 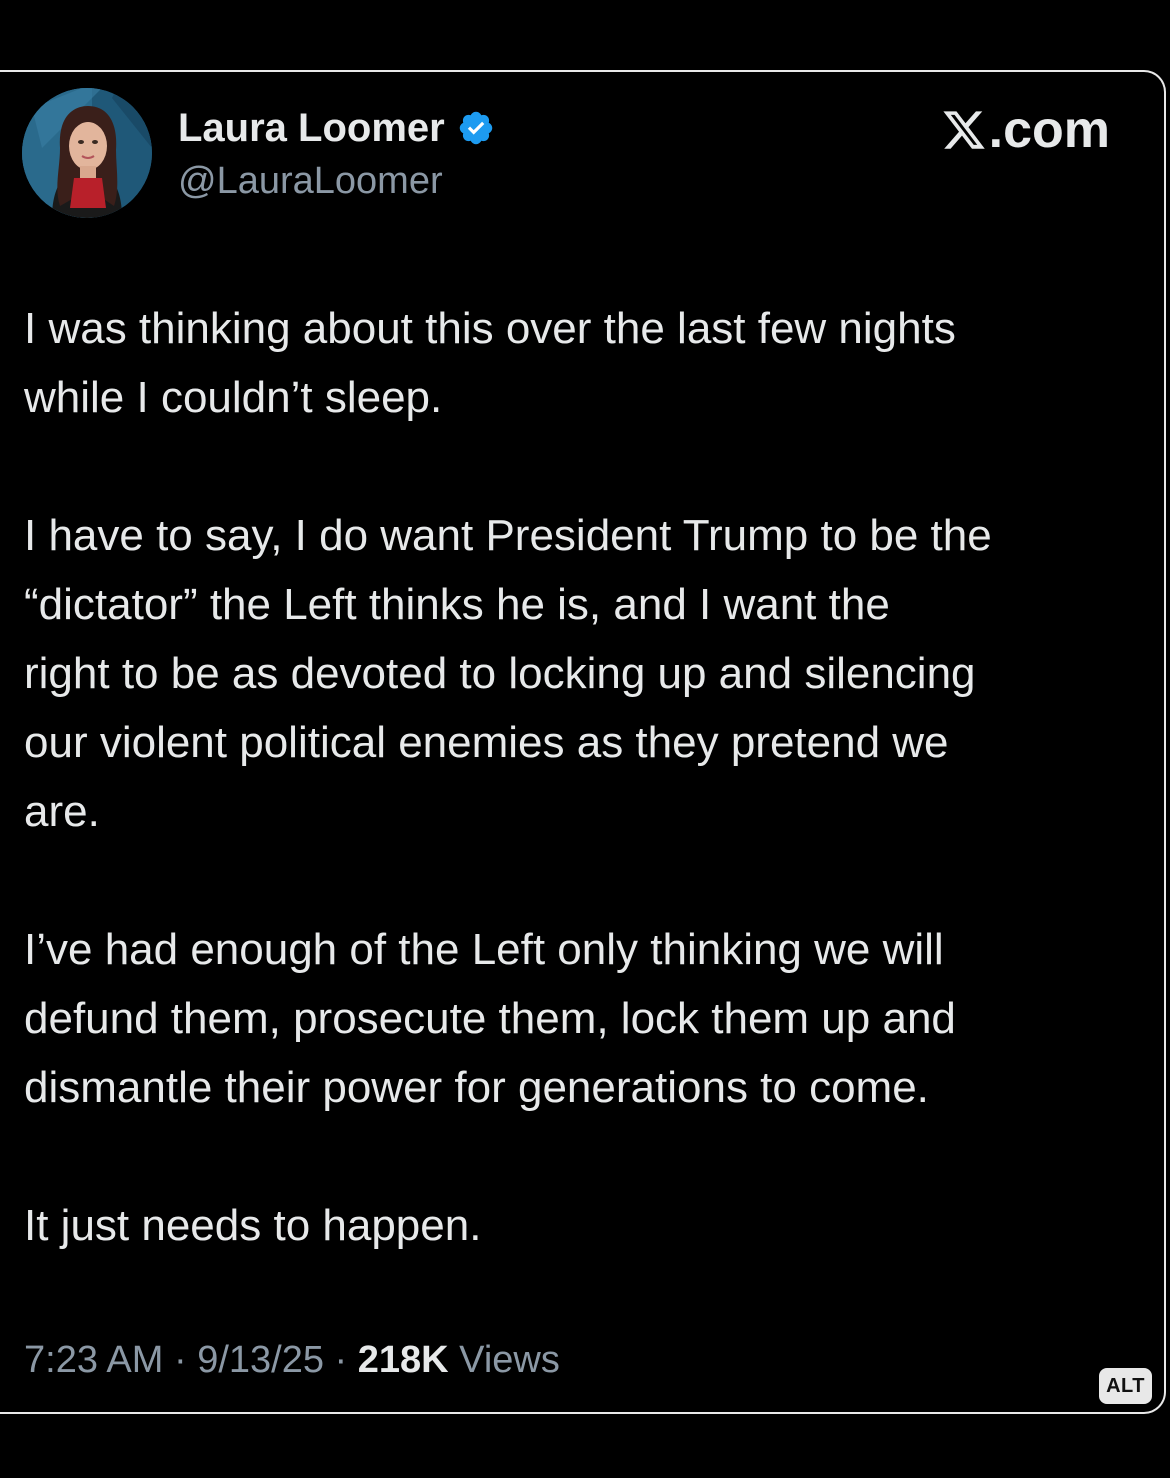 I want to click on author-handle: @LauraLoomer, so click(x=310, y=181).